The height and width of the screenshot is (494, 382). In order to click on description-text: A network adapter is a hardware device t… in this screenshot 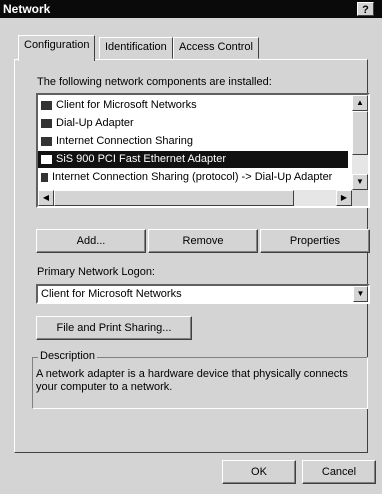, I will do `click(192, 380)`.